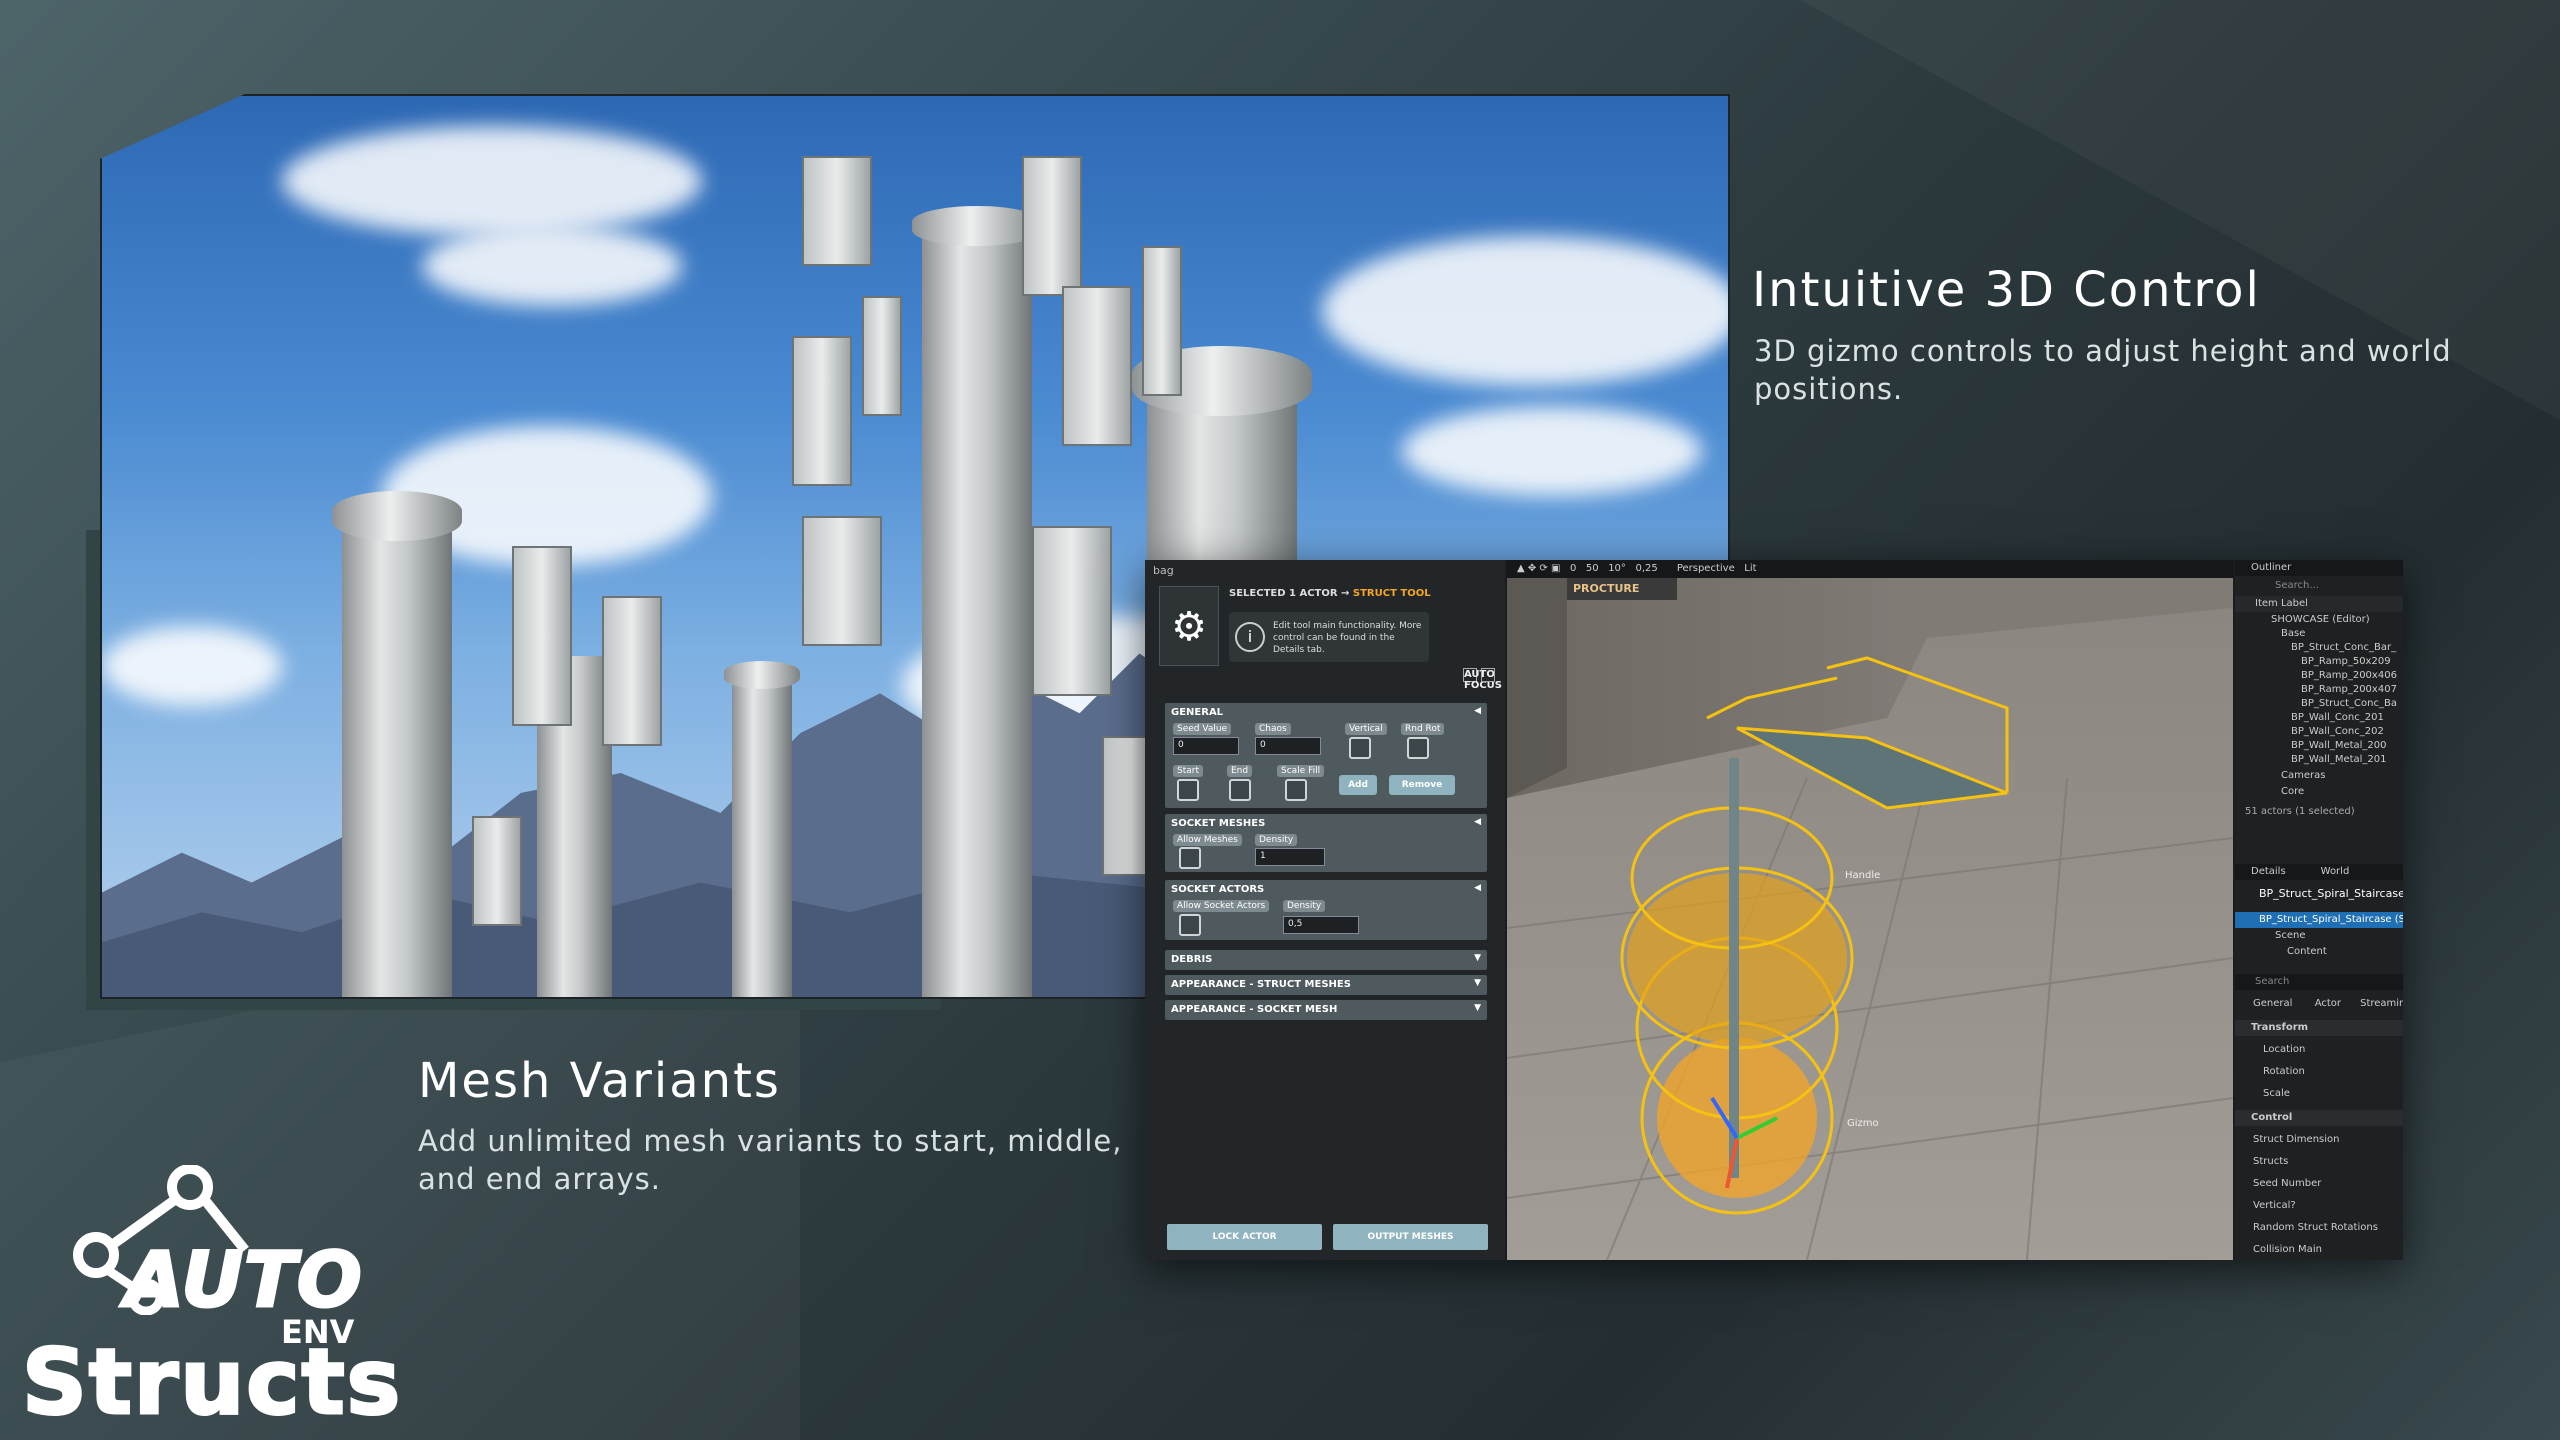 The image size is (2560, 1440). What do you see at coordinates (1617, 568) in the screenshot?
I see `rotation-snap-value: 10°` at bounding box center [1617, 568].